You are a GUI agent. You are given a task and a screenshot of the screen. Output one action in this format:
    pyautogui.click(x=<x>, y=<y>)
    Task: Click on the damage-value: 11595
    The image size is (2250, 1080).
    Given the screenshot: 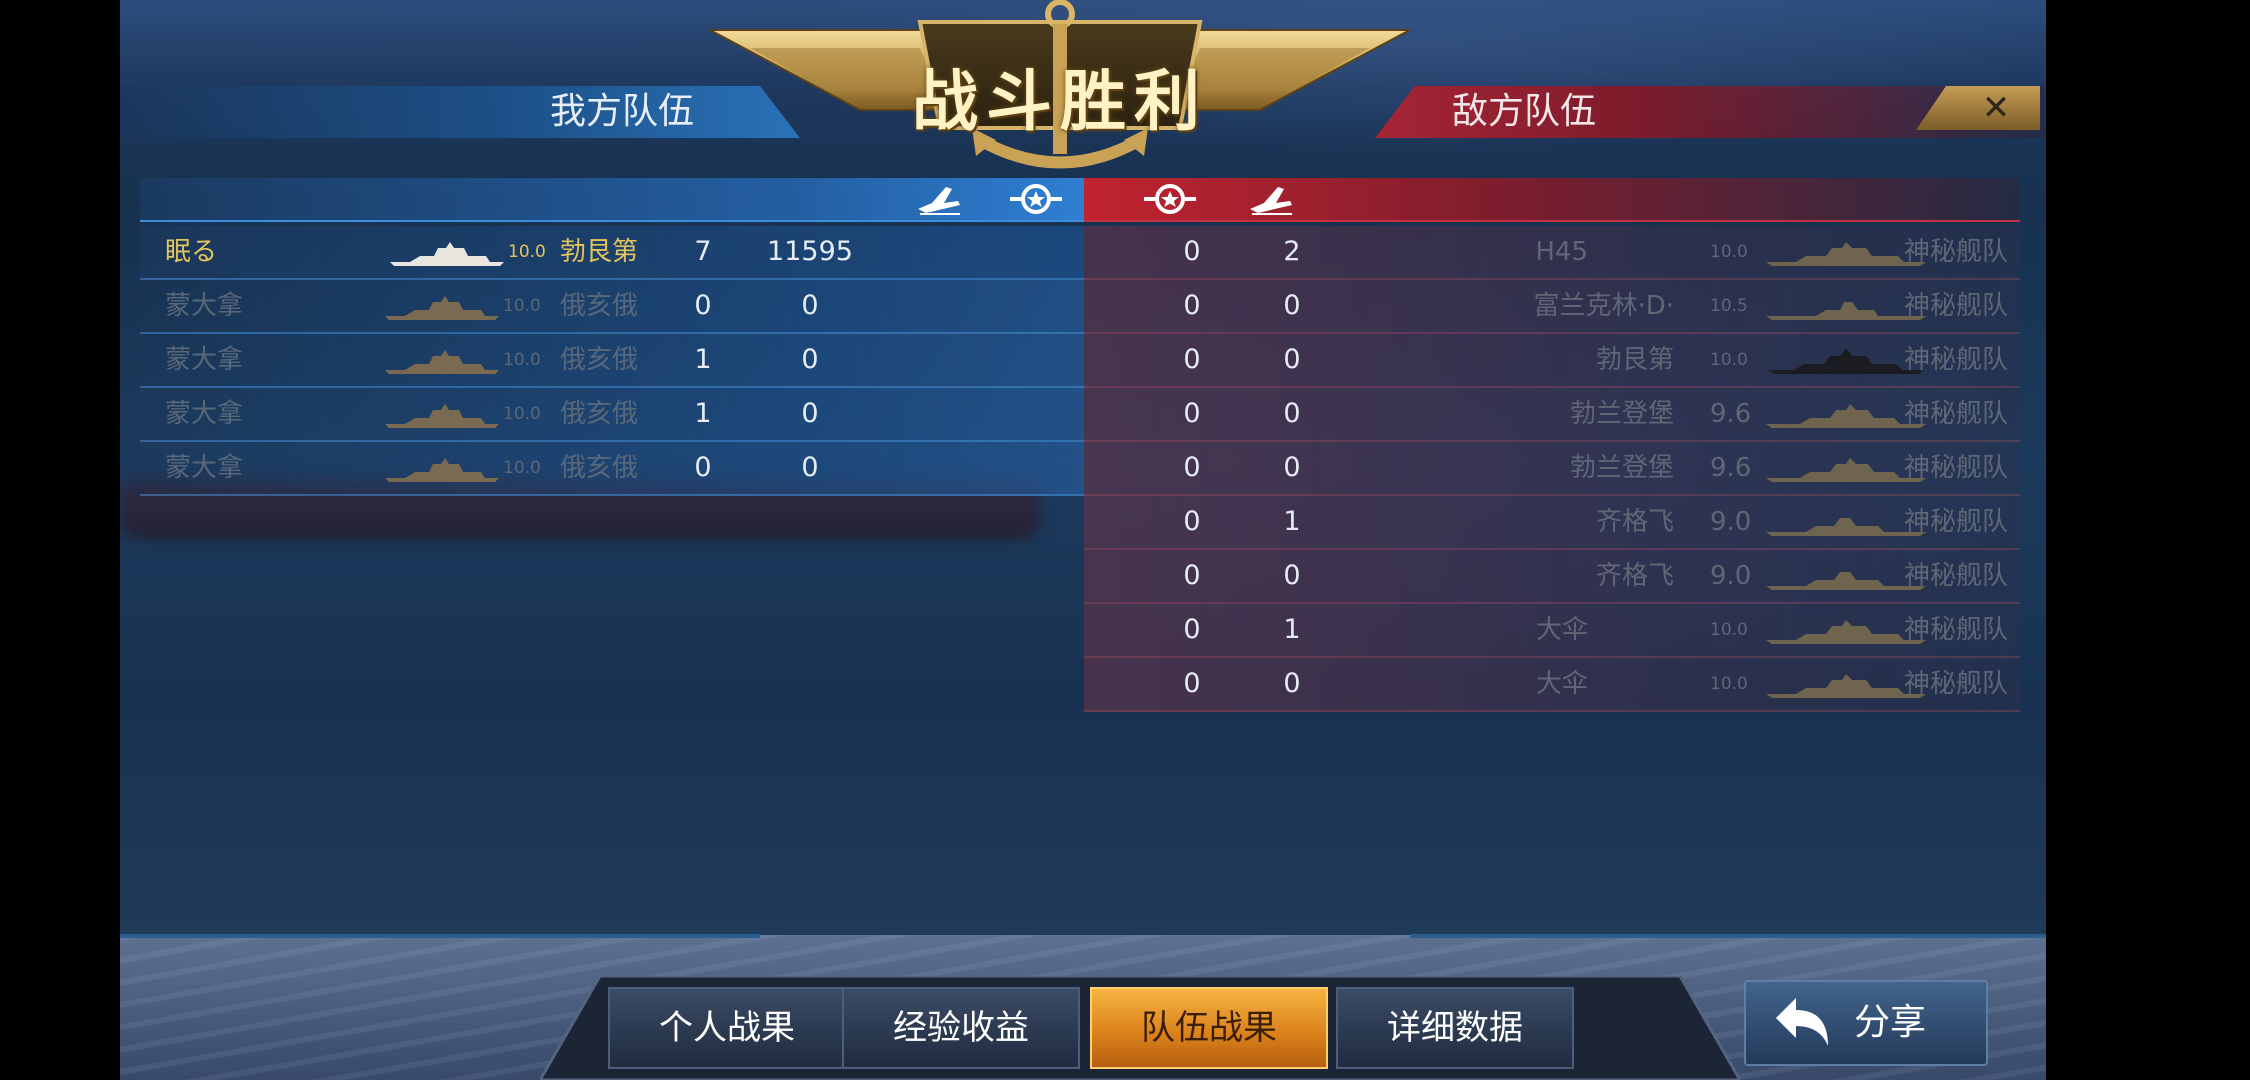 What is the action you would take?
    pyautogui.click(x=810, y=251)
    